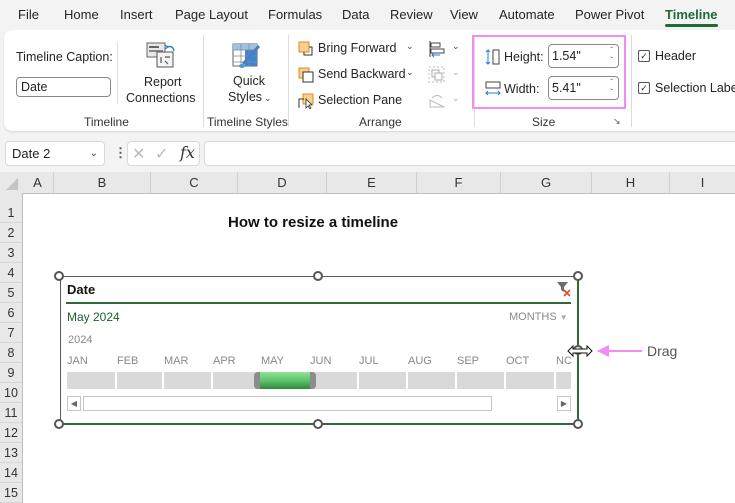 The height and width of the screenshot is (503, 735). What do you see at coordinates (464, 14) in the screenshot?
I see `tab-view: View` at bounding box center [464, 14].